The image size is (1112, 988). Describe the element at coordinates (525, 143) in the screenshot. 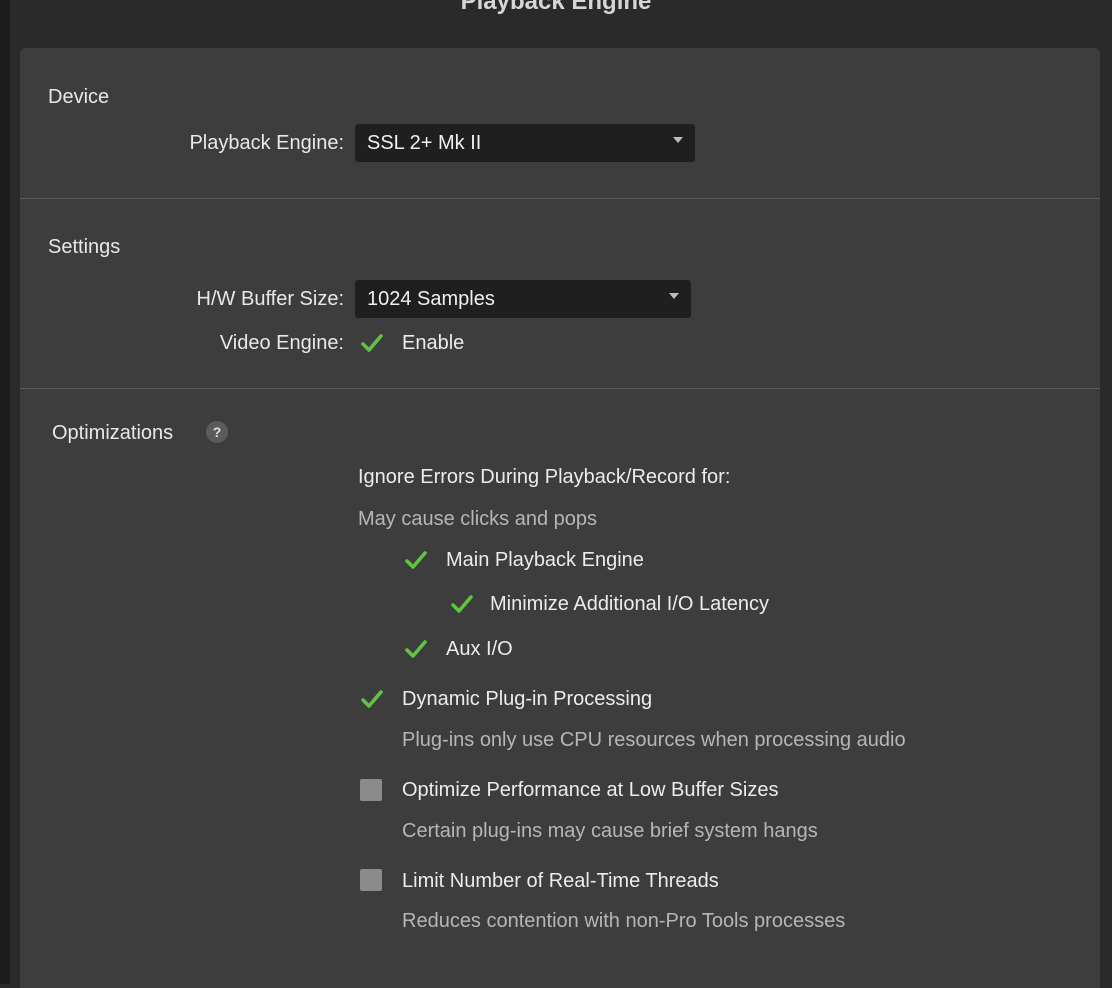

I see `playback-engine-select: SSL 2+ Mk II` at that location.